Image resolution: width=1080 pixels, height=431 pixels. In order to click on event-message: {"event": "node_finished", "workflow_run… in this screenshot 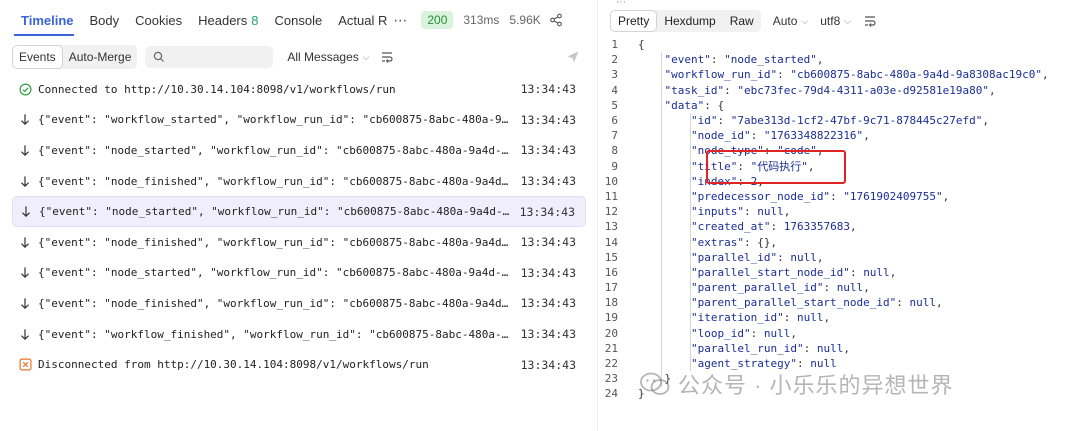, I will do `click(275, 303)`.